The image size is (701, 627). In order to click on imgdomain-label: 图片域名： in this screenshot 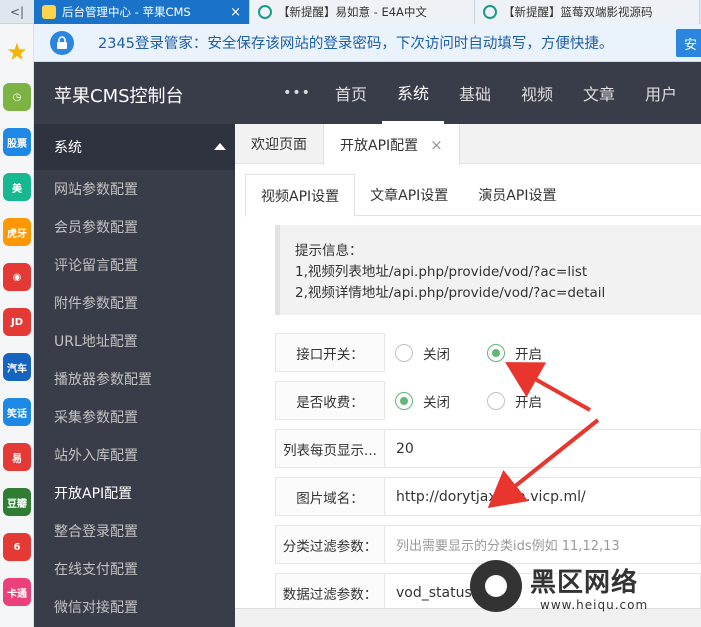, I will do `click(330, 496)`.